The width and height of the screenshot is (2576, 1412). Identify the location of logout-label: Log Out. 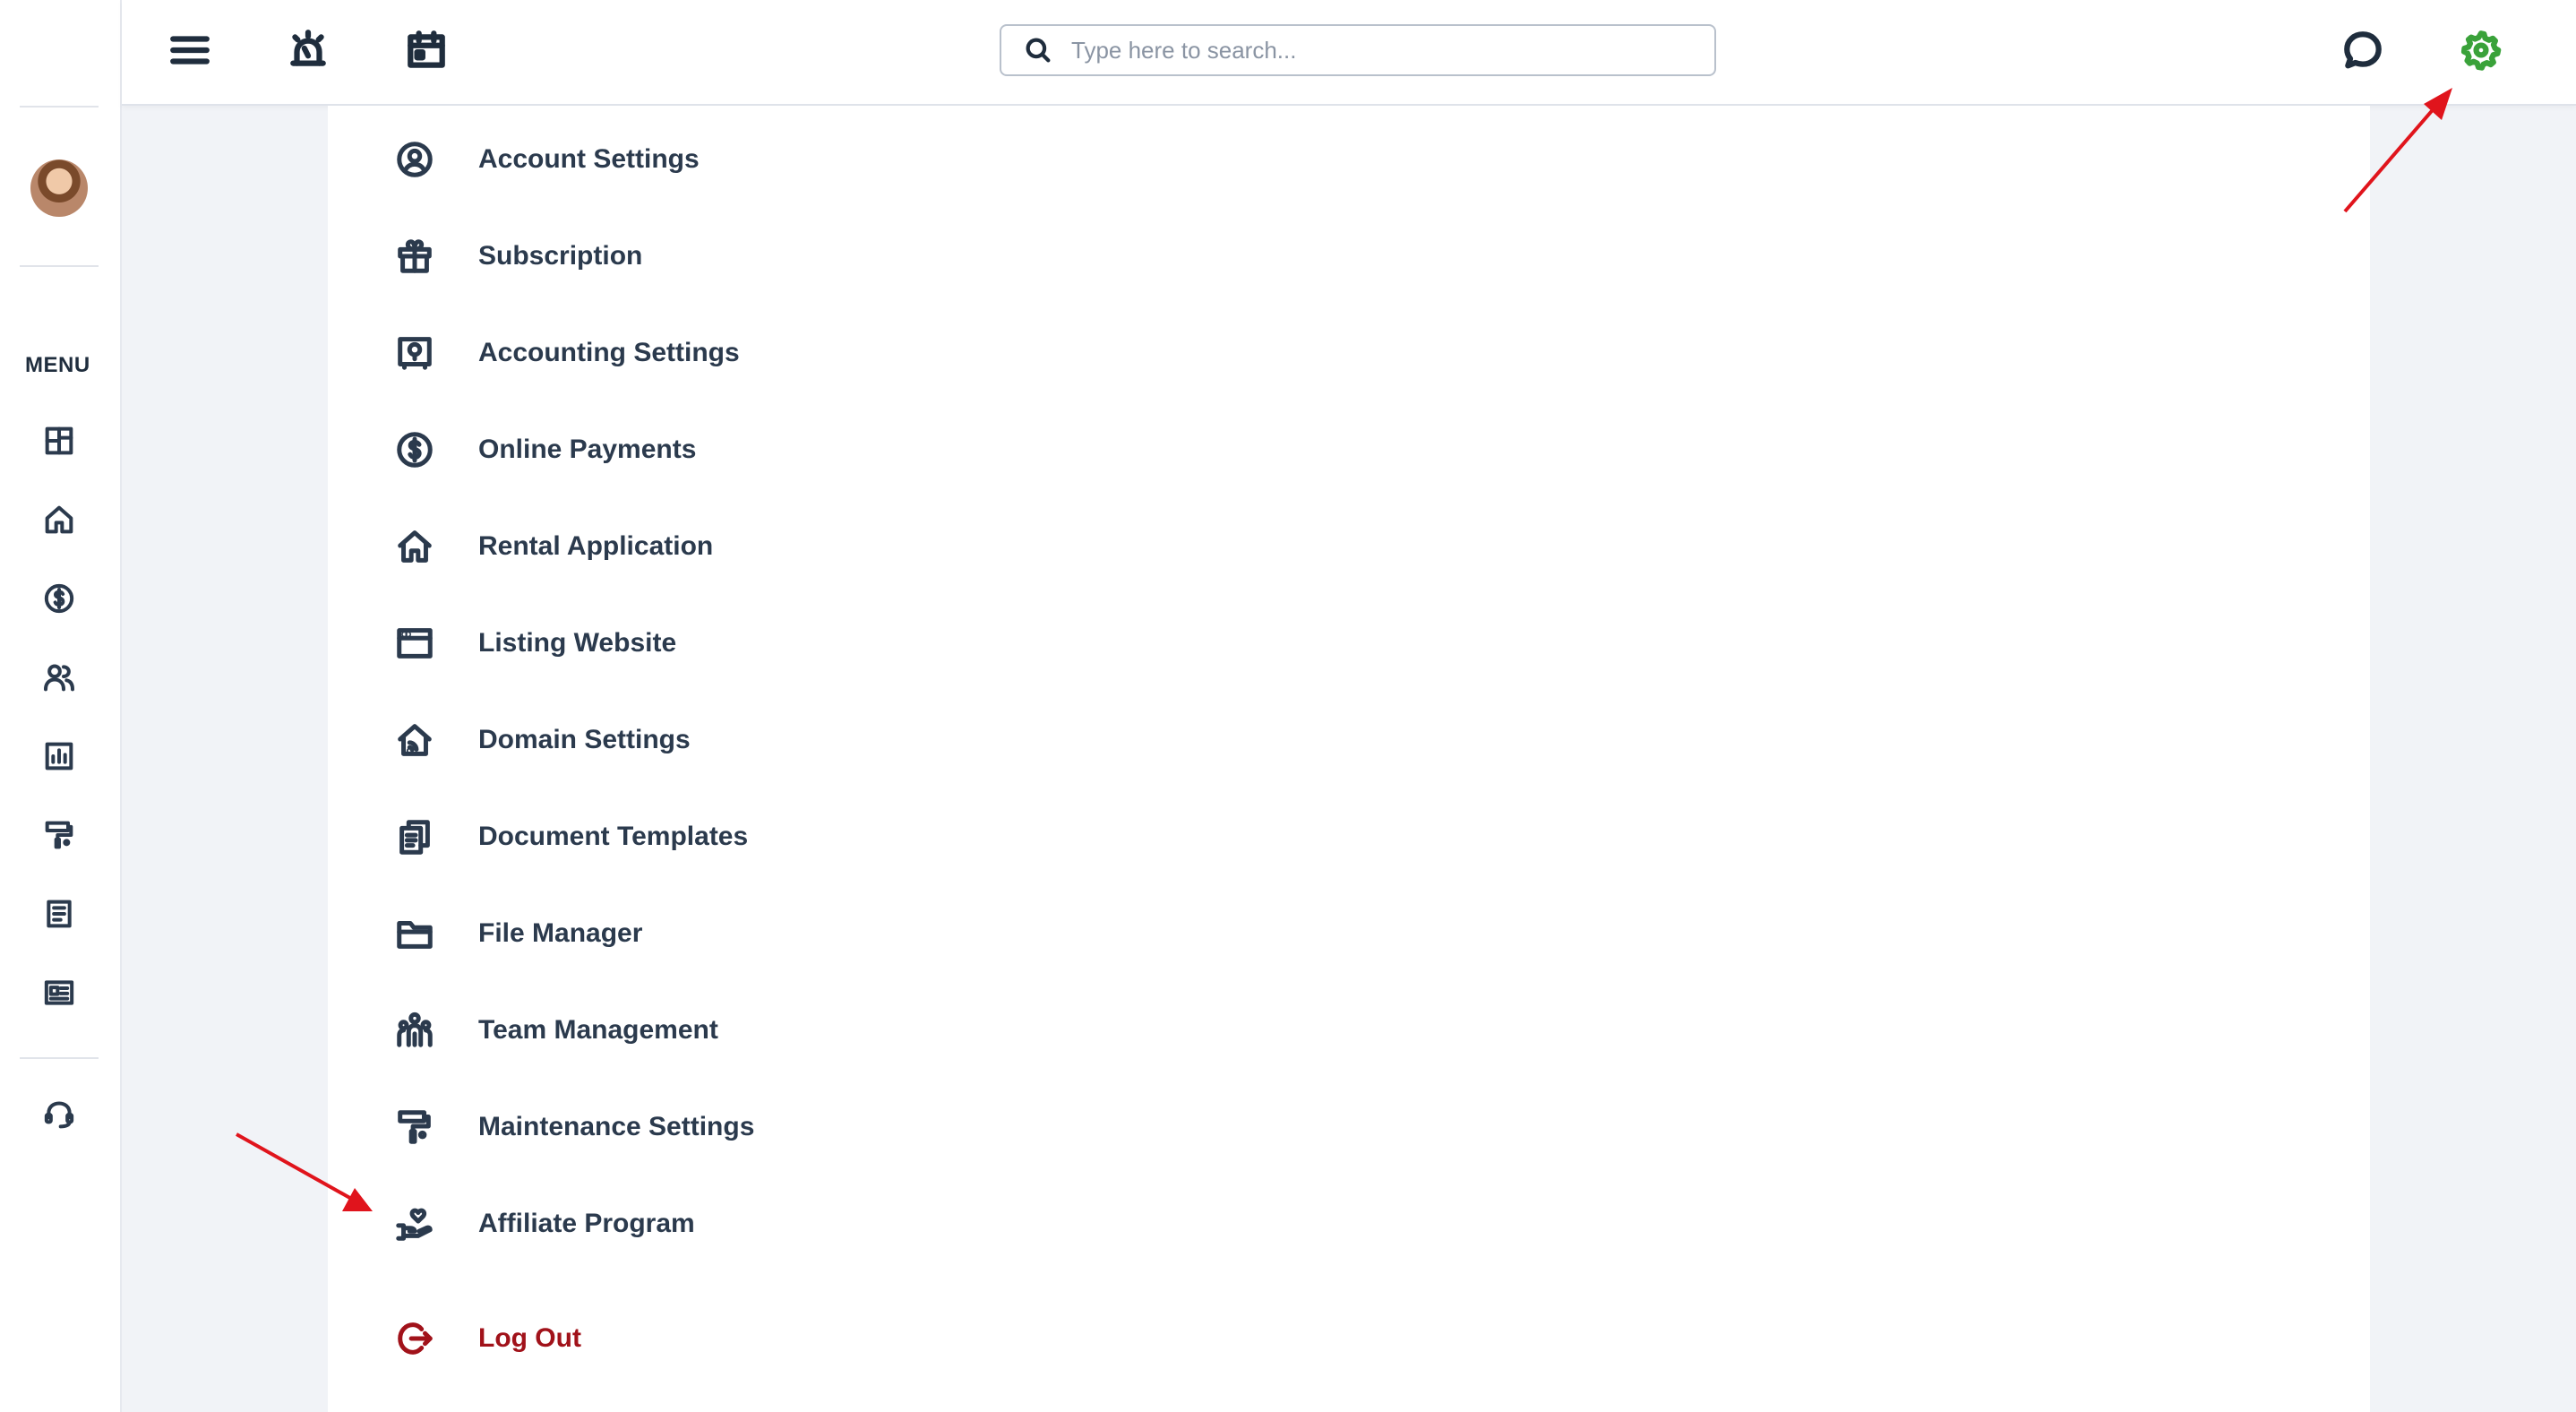
(529, 1338).